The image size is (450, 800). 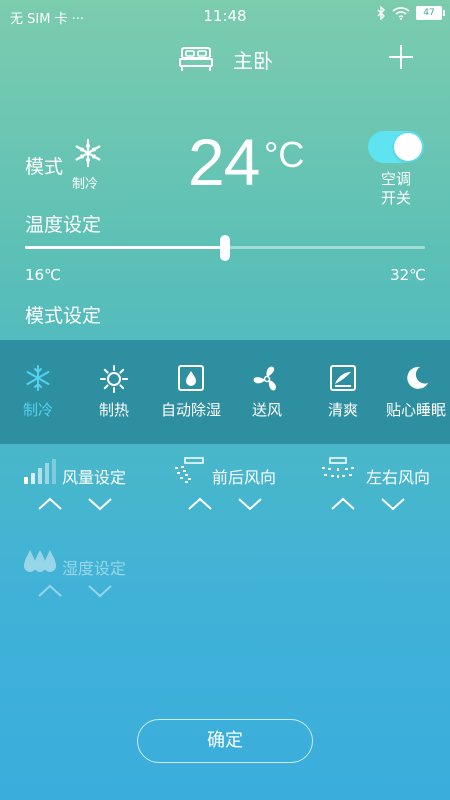 I want to click on battery-icon: 47, so click(x=430, y=13).